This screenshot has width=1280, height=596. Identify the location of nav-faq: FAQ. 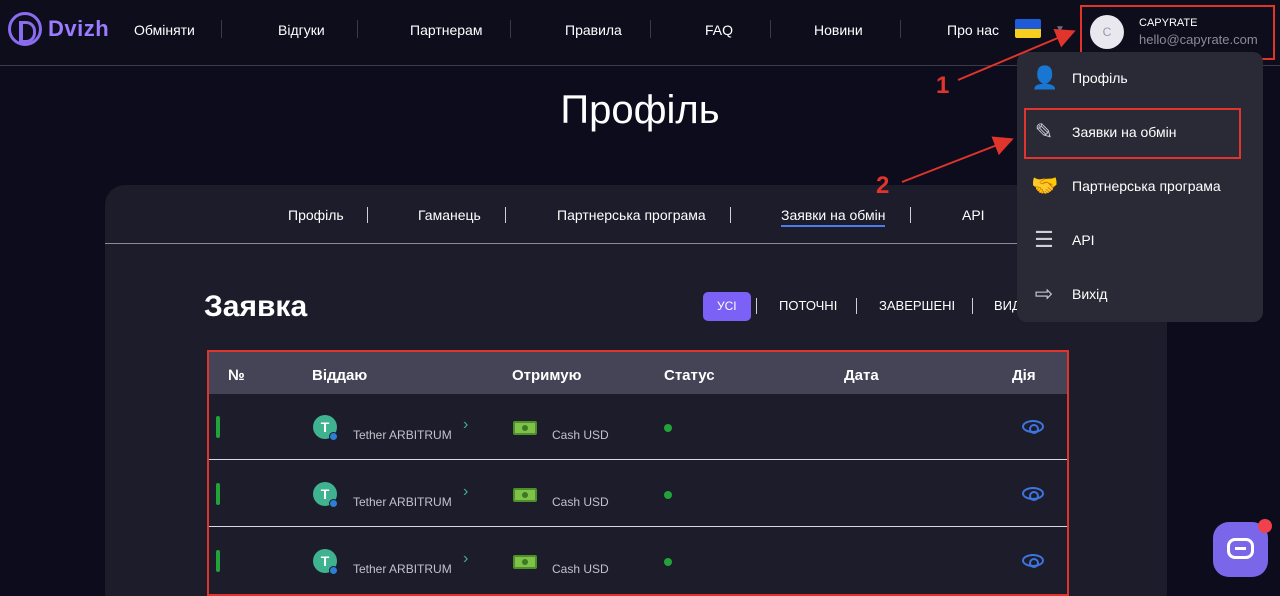
(719, 30).